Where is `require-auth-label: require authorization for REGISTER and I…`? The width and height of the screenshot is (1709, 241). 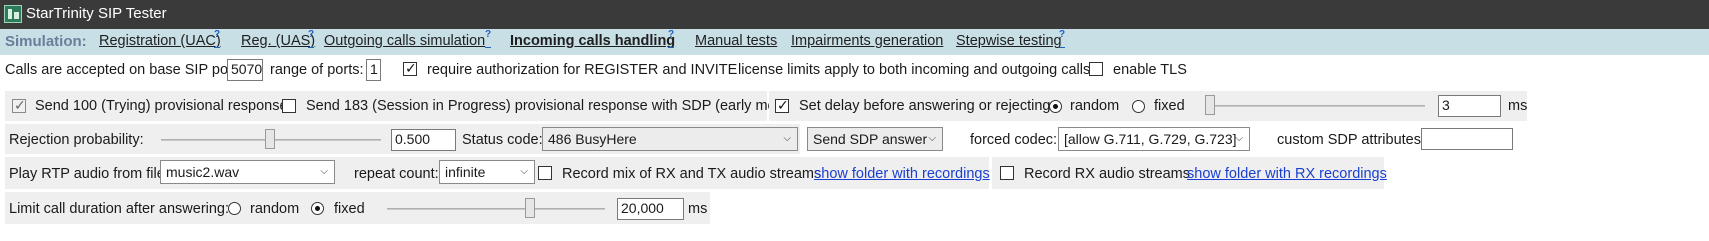 require-auth-label: require authorization for REGISTER and I… is located at coordinates (582, 70).